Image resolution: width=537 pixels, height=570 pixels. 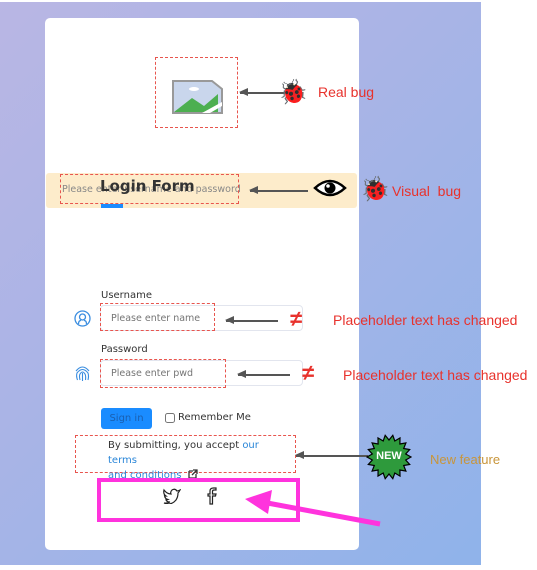 I want to click on new-feature-annotation: New feature, so click(x=465, y=459).